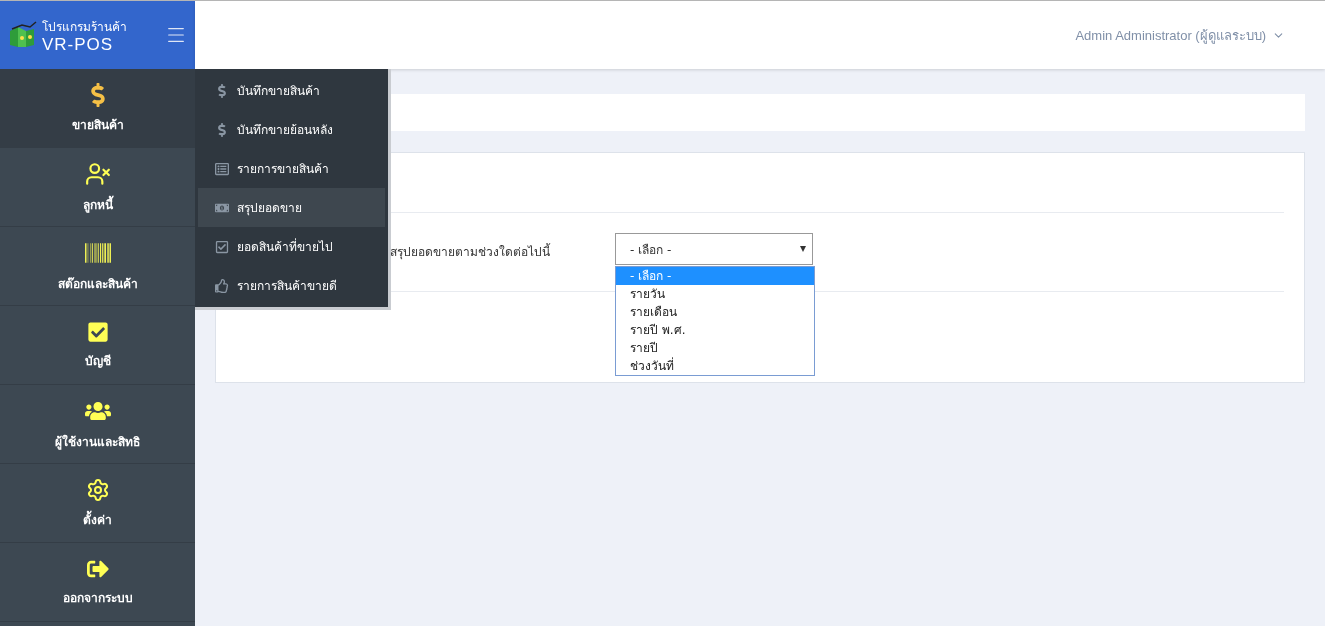 This screenshot has width=1325, height=626. What do you see at coordinates (97, 173) in the screenshot?
I see `user-x-icon` at bounding box center [97, 173].